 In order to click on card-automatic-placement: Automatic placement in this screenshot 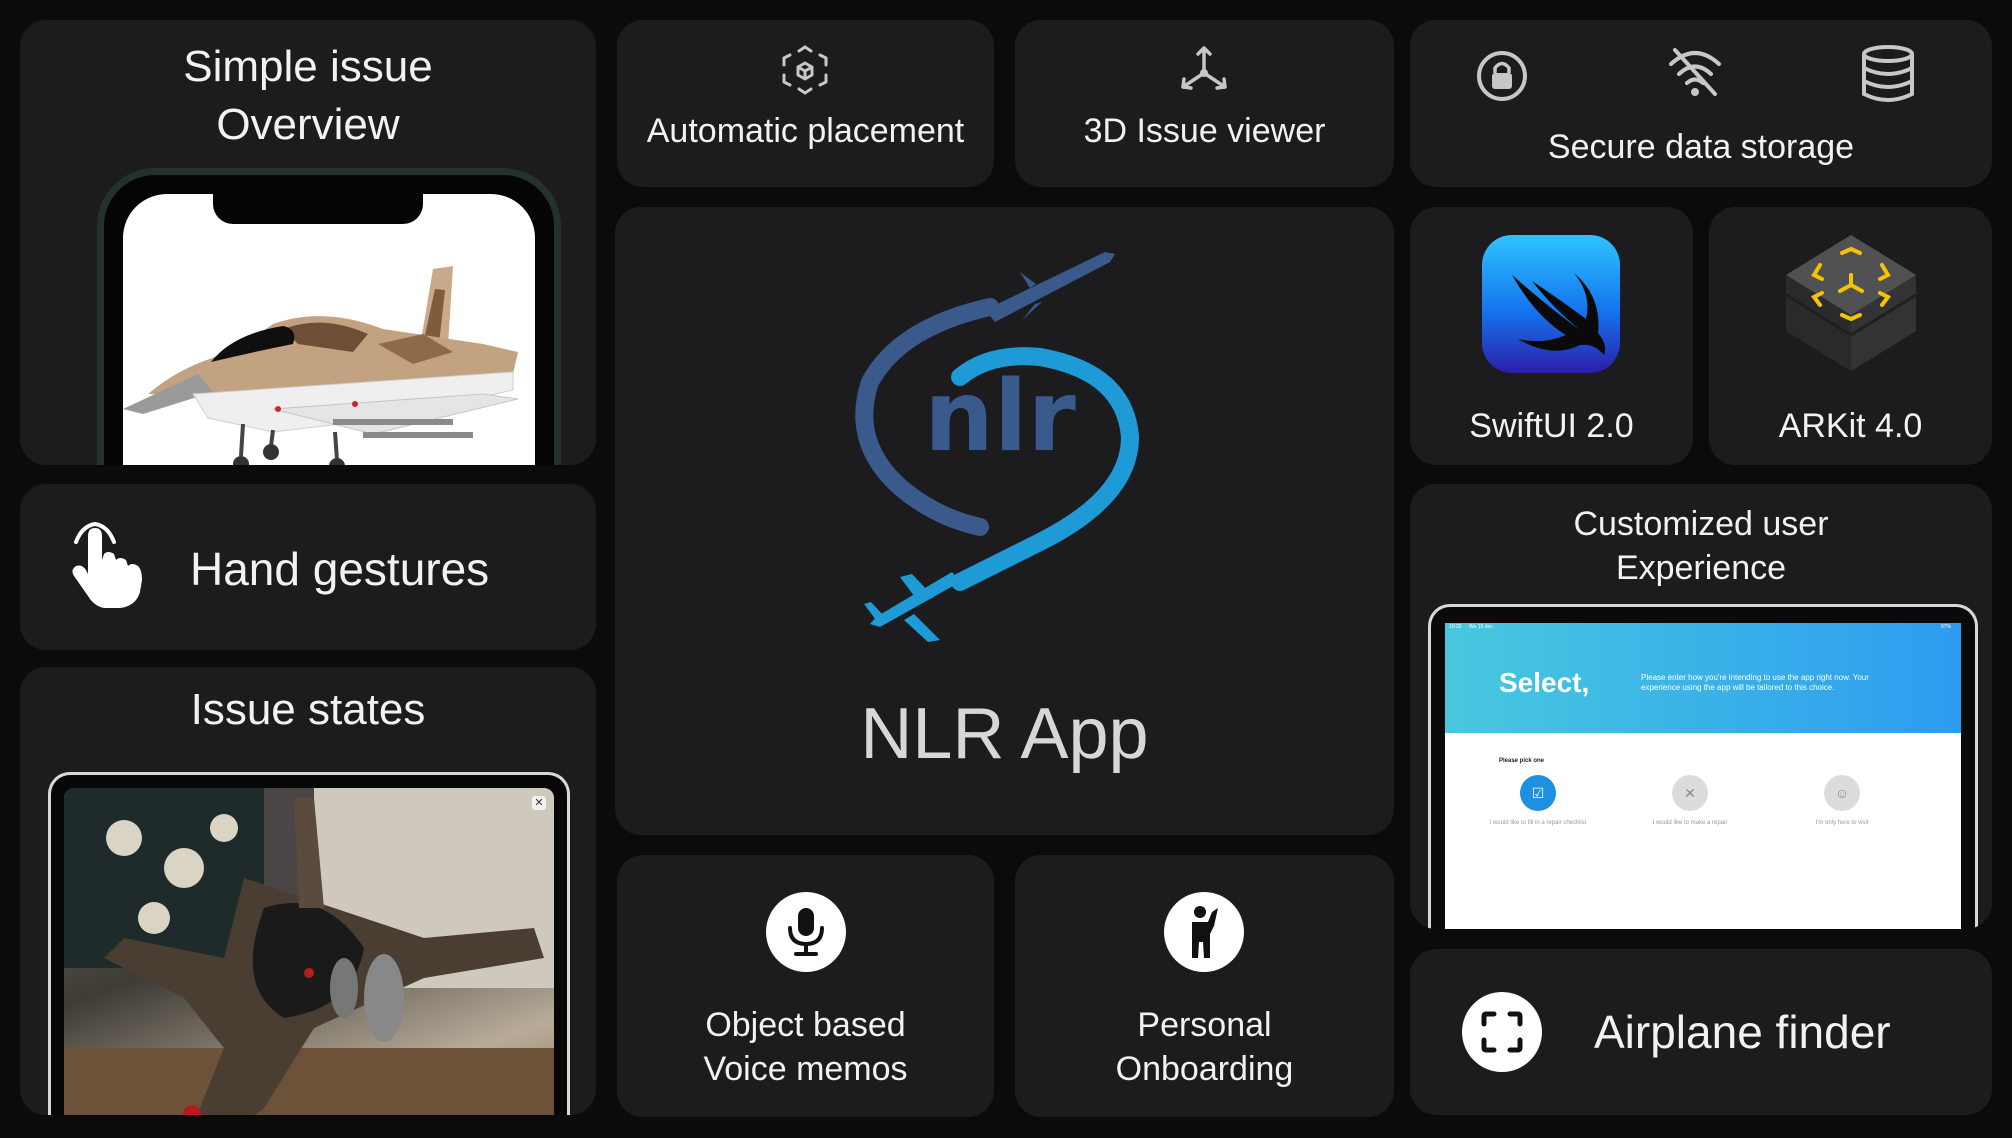, I will do `click(805, 103)`.